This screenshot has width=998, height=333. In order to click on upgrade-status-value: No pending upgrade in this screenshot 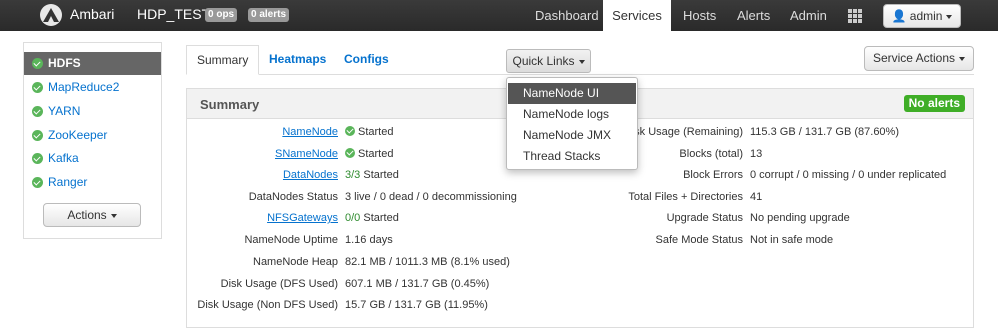, I will do `click(800, 218)`.